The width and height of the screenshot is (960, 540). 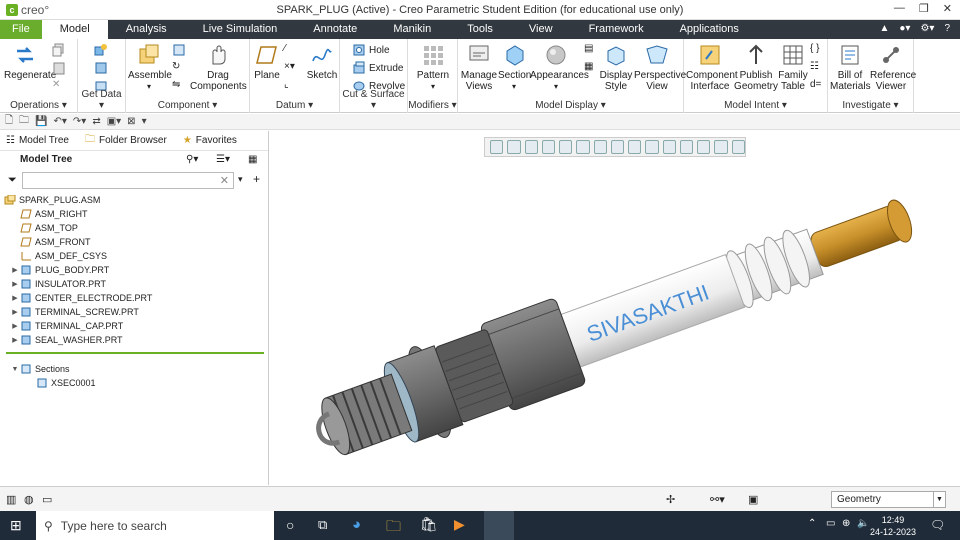 I want to click on select-box-icon: ▣, so click(x=753, y=499).